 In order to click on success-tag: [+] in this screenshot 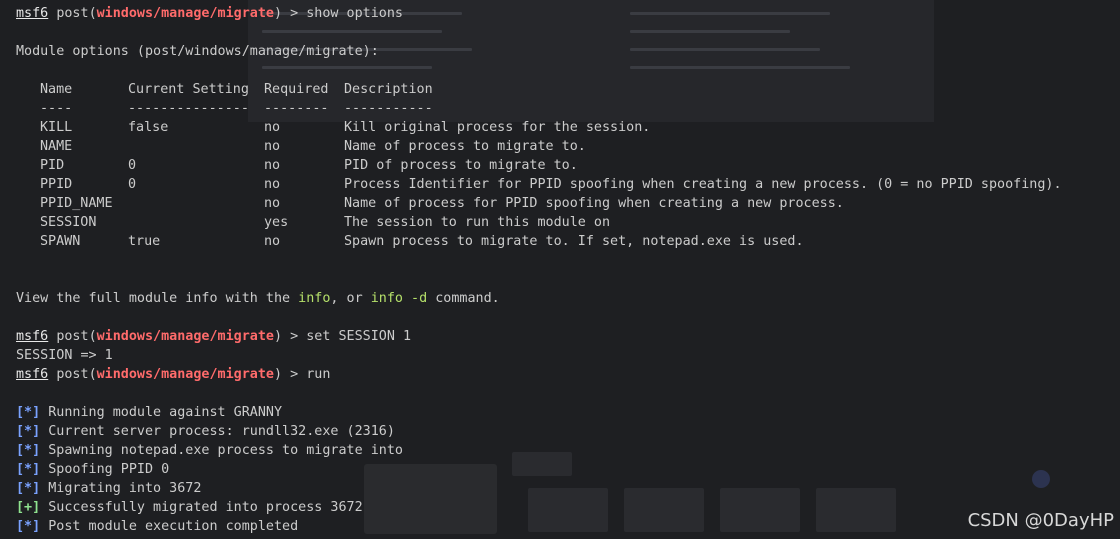, I will do `click(28, 507)`.